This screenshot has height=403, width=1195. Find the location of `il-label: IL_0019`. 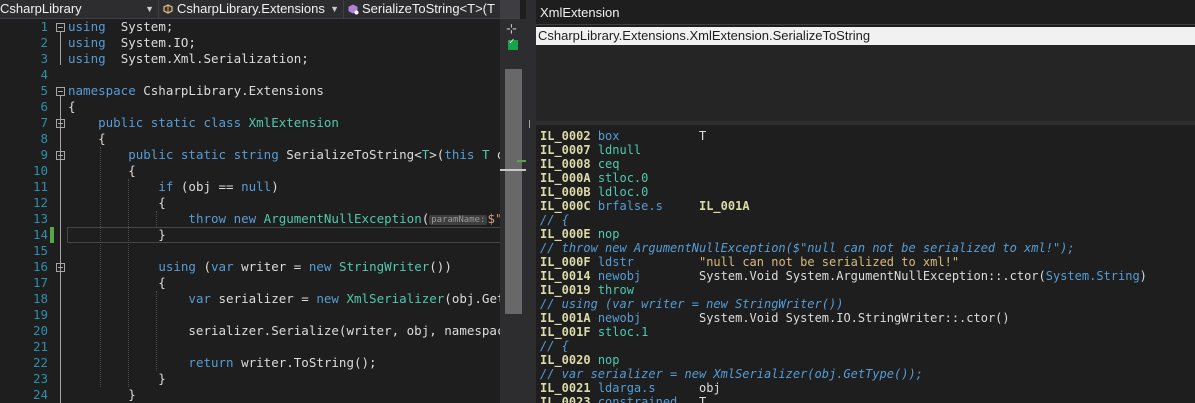

il-label: IL_0019 is located at coordinates (565, 290).